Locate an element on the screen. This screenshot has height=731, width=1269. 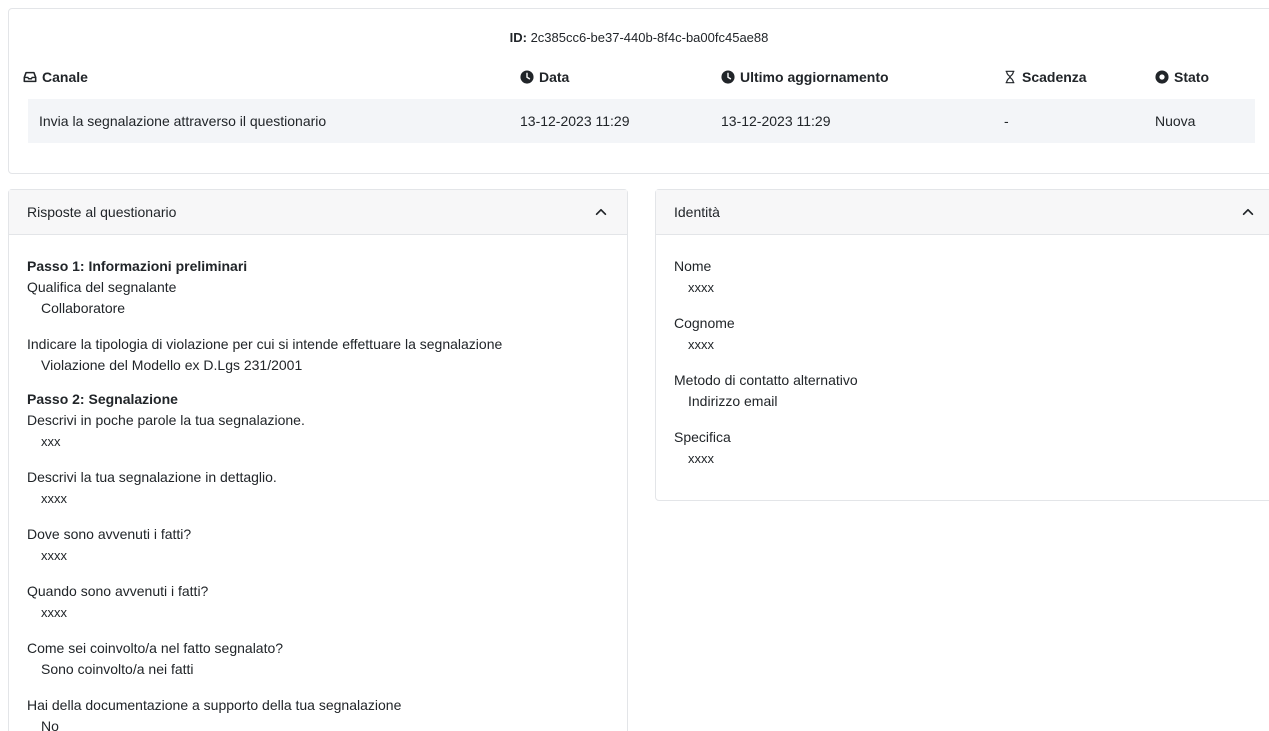
hourglass-icon is located at coordinates (1010, 77).